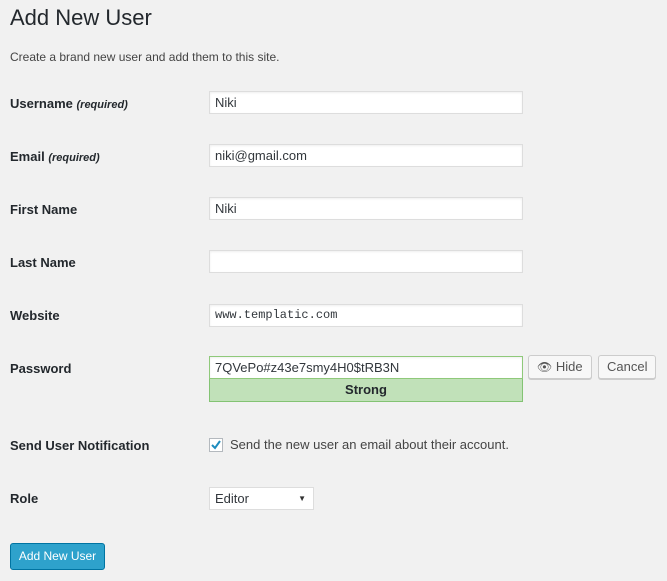 Image resolution: width=667 pixels, height=581 pixels. Describe the element at coordinates (366, 367) in the screenshot. I see `password-input: 7QVePo#z43e7smy4H0$tRB3N` at that location.